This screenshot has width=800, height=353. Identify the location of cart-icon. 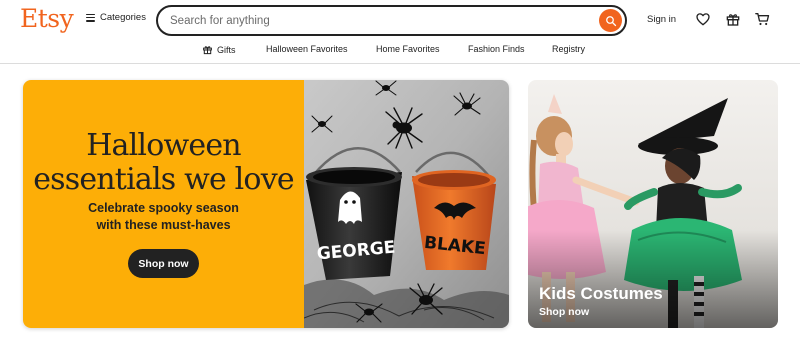
(762, 19).